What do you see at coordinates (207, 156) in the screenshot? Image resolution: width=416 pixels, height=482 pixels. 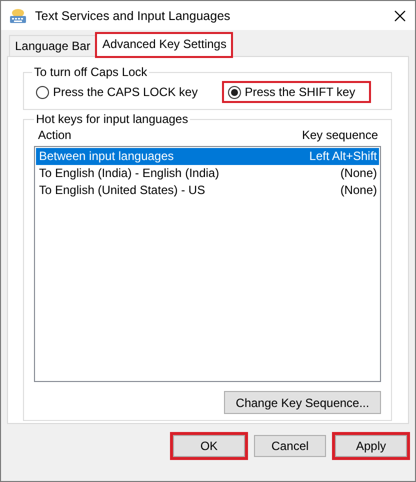 I see `list-row: Between input languages Left Alt+Shift` at bounding box center [207, 156].